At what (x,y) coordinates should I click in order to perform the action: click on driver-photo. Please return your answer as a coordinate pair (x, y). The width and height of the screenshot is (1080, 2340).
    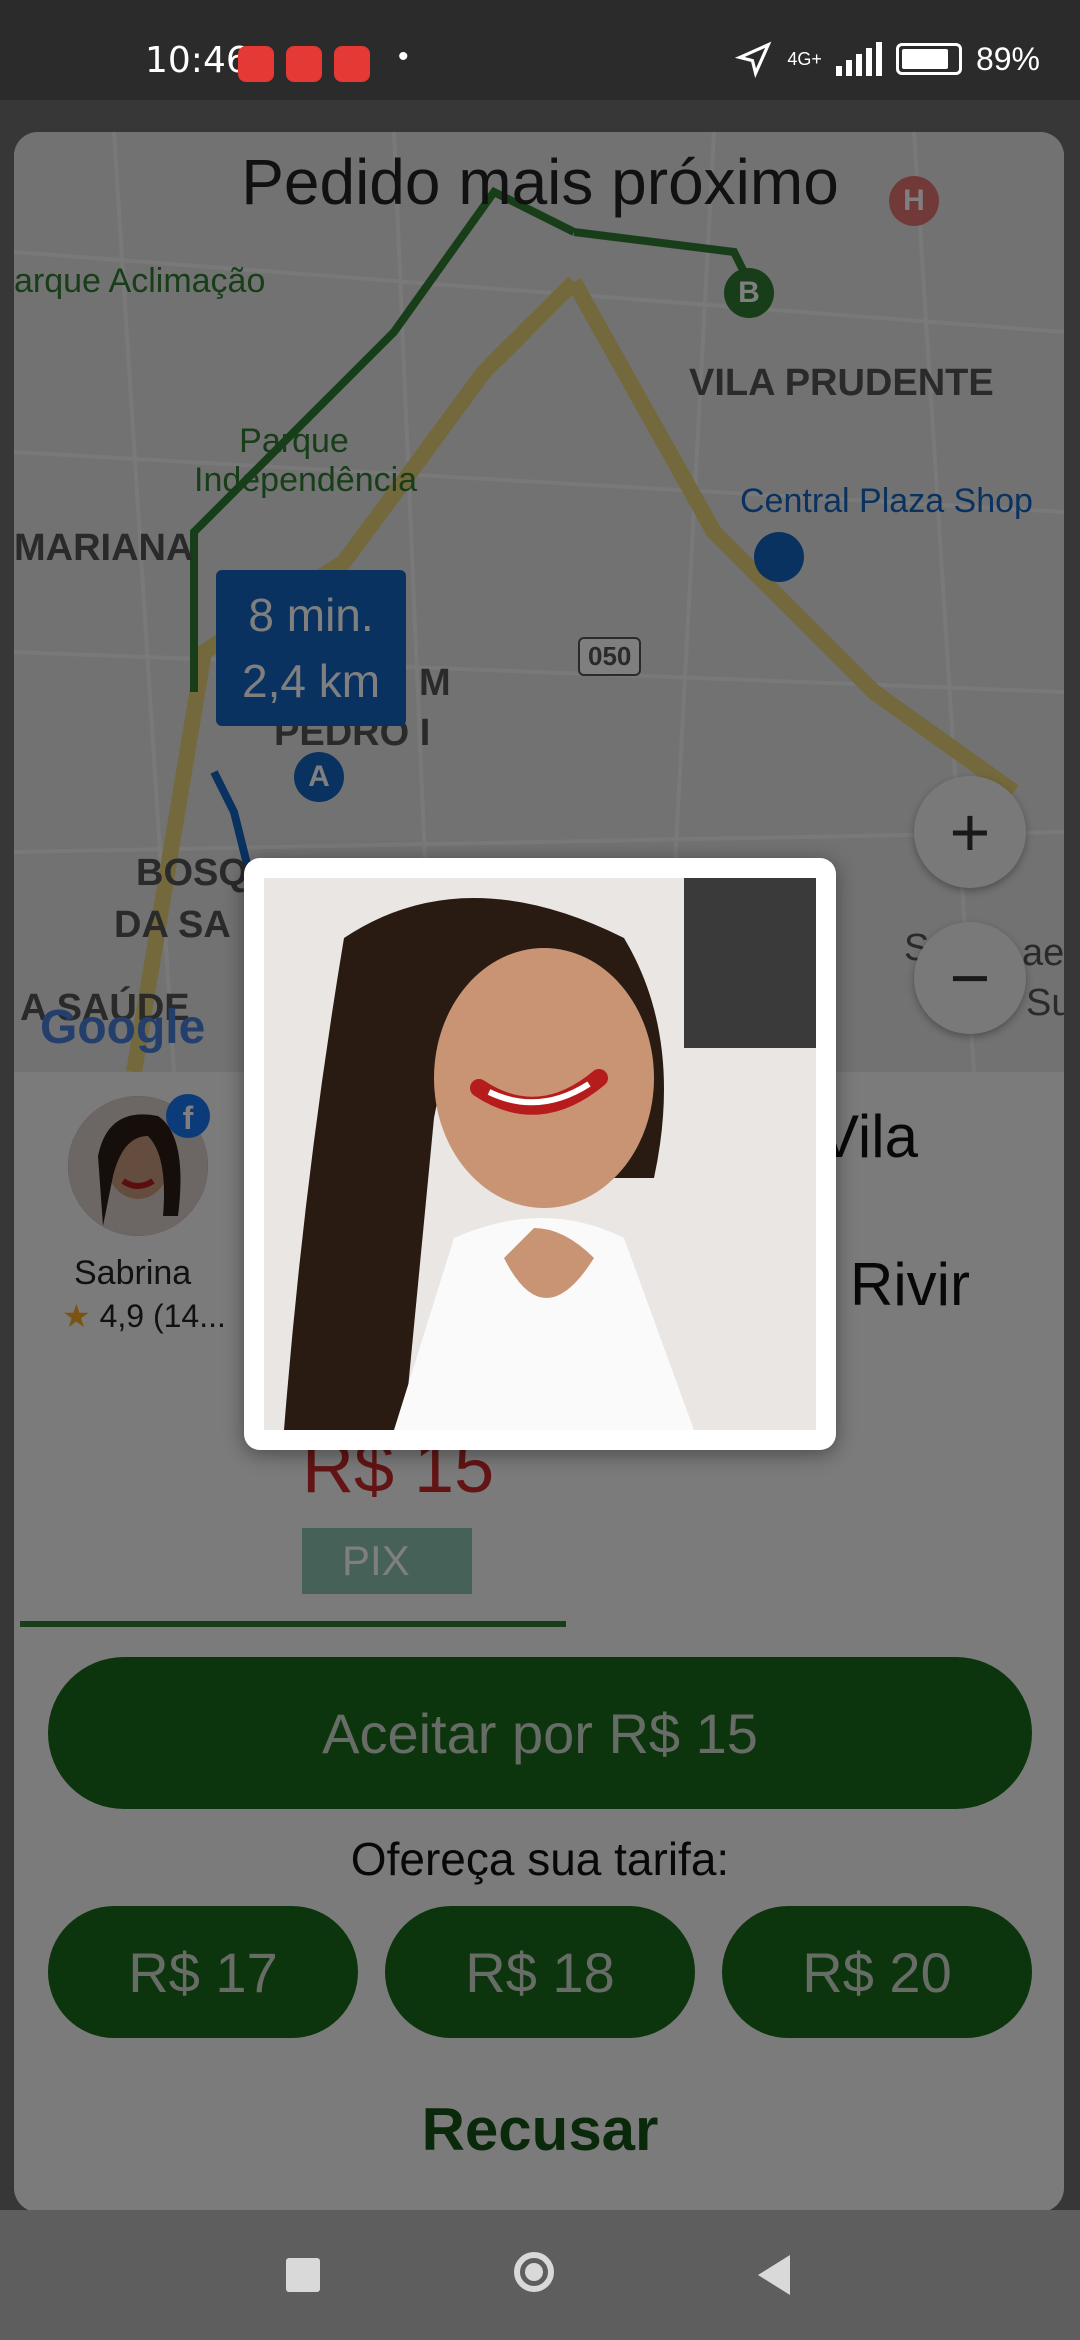
    Looking at the image, I should click on (540, 1154).